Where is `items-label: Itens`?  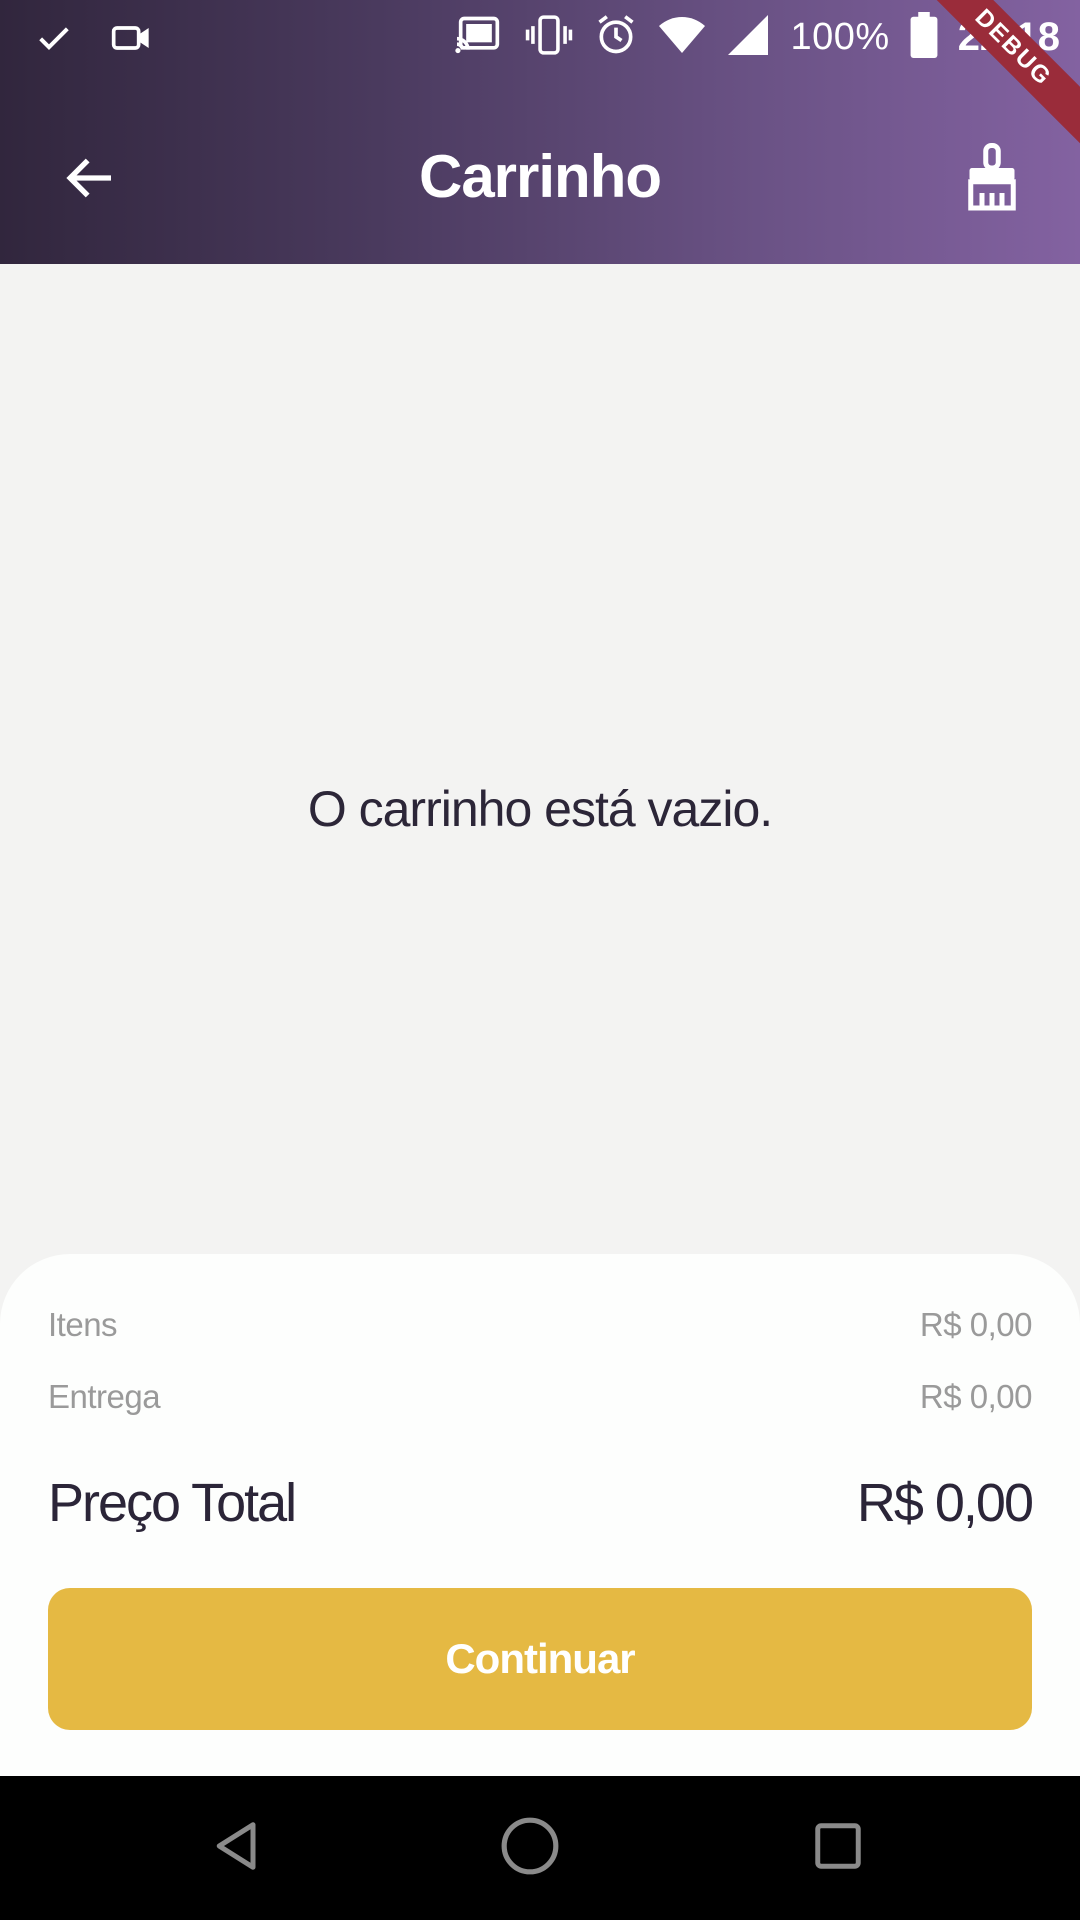
items-label: Itens is located at coordinates (83, 1324).